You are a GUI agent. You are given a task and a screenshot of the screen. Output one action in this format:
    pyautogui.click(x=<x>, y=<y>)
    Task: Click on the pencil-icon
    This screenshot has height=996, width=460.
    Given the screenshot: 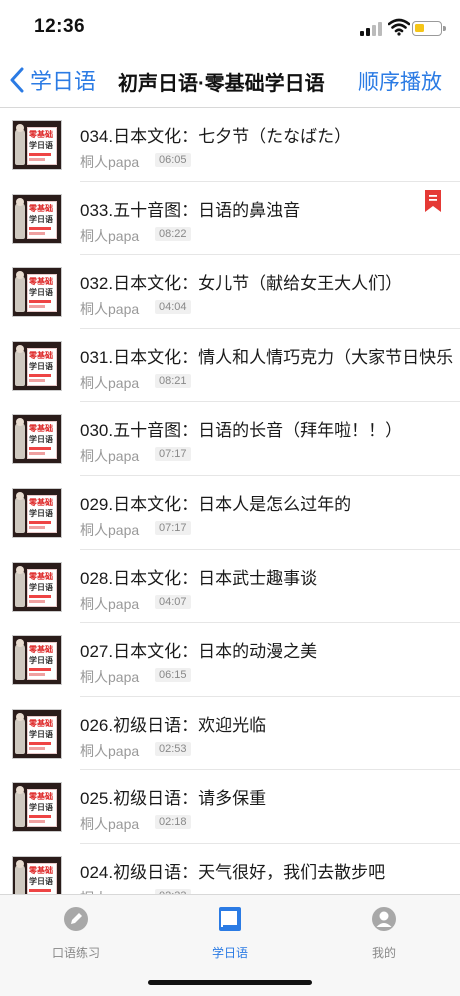 What is the action you would take?
    pyautogui.click(x=76, y=919)
    